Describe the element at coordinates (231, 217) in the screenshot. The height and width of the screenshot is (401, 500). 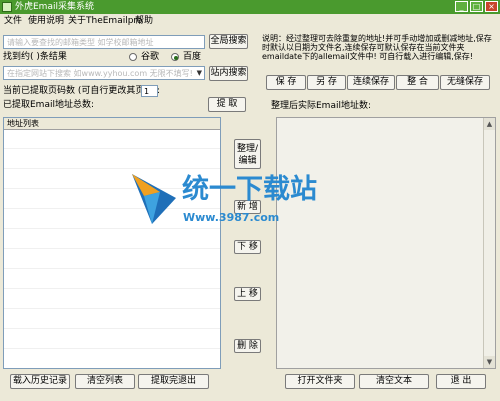
I see `watermark-url: Www.3987.com` at that location.